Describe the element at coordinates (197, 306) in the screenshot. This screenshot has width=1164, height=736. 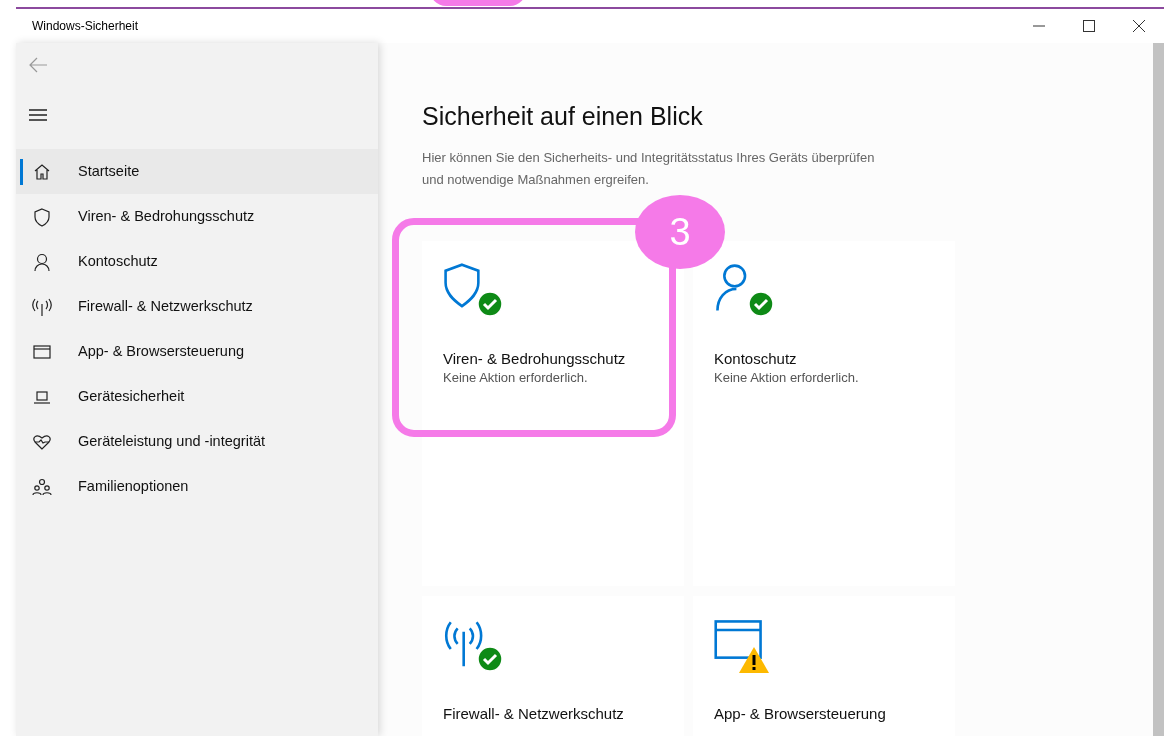
I see `sidebar-item: Firewall- & Netzwerkschutz` at that location.